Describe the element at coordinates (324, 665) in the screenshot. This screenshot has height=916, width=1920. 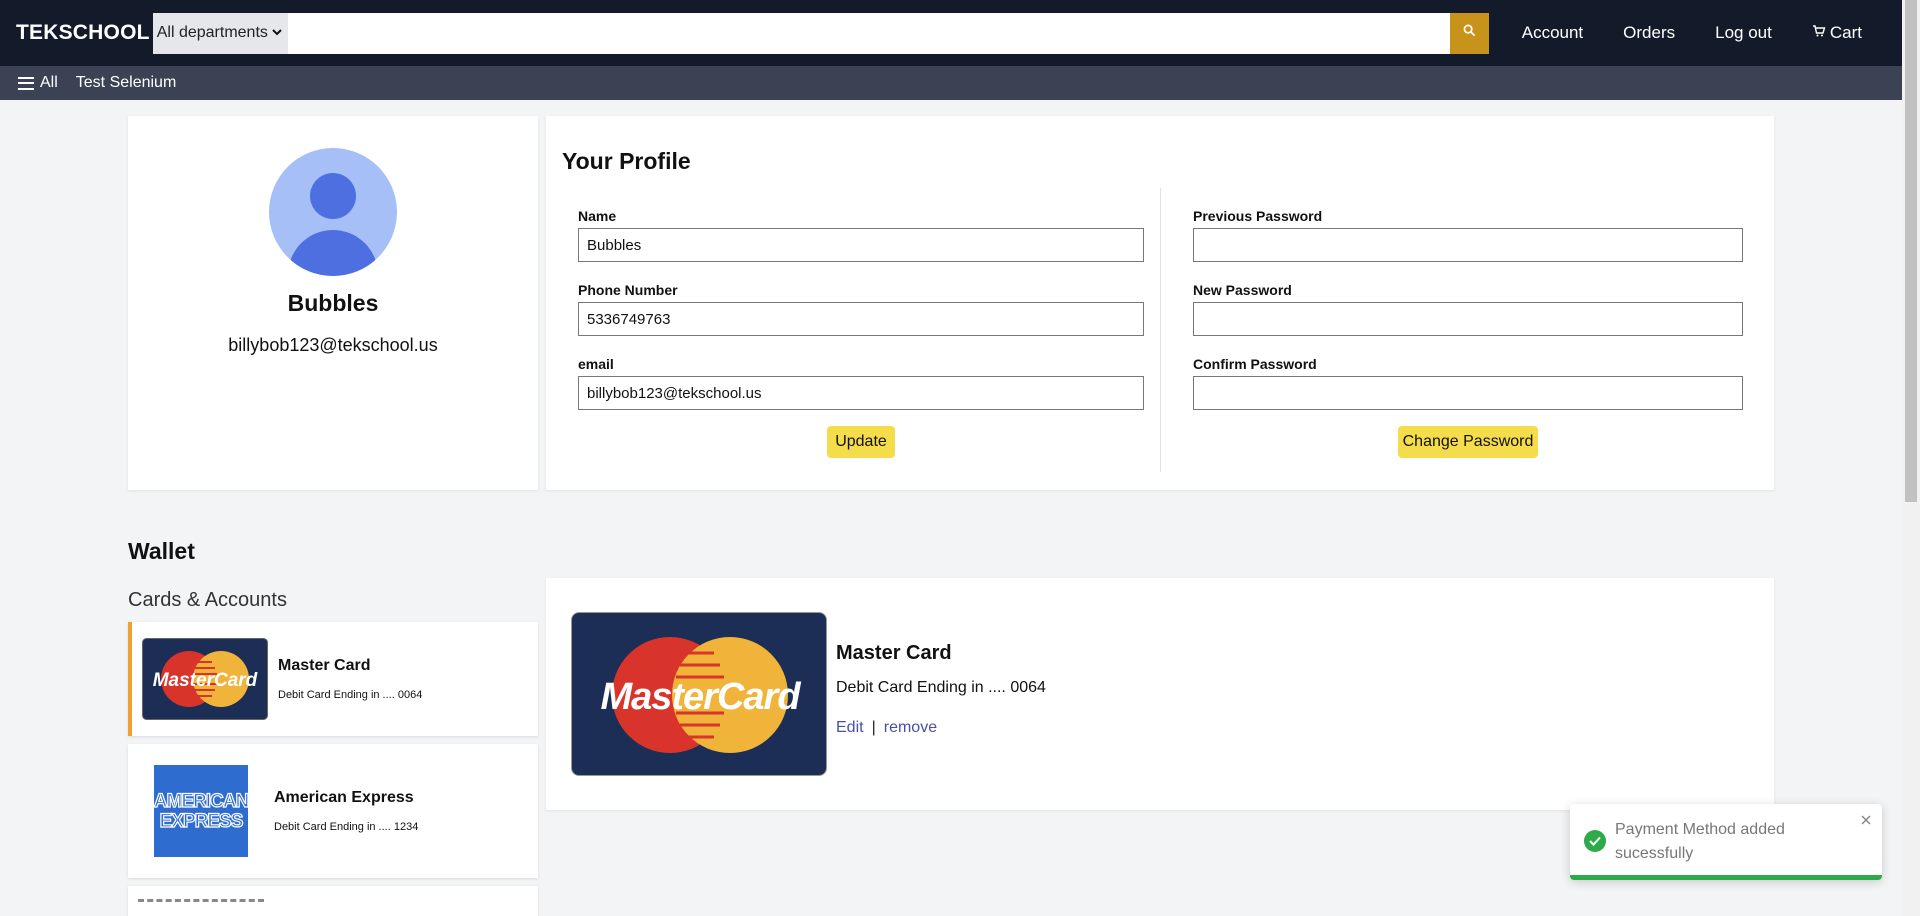
I see `wallet-card-name: Master Card` at that location.